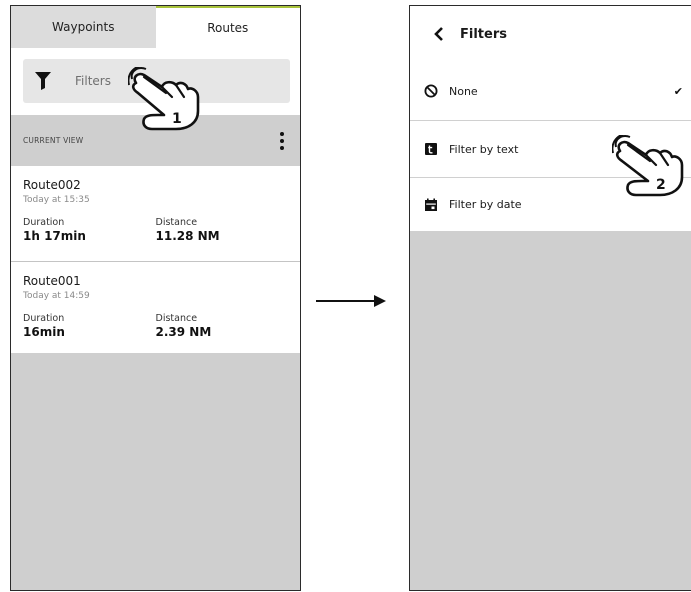 The width and height of the screenshot is (691, 592). Describe the element at coordinates (43, 81) in the screenshot. I see `funnel-icon` at that location.